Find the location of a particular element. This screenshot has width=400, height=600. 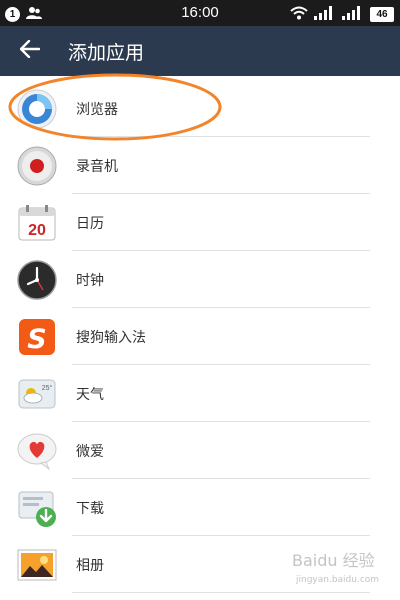

watermark-logo: Baidu 经验 jingyan.baidu.com is located at coordinates (335, 568).